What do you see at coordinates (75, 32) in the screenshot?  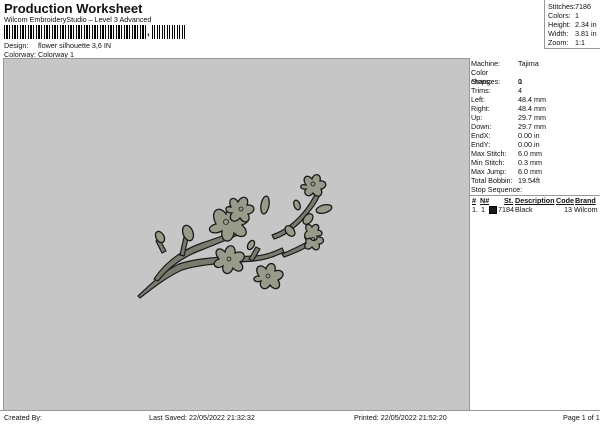 I see `barcode` at bounding box center [75, 32].